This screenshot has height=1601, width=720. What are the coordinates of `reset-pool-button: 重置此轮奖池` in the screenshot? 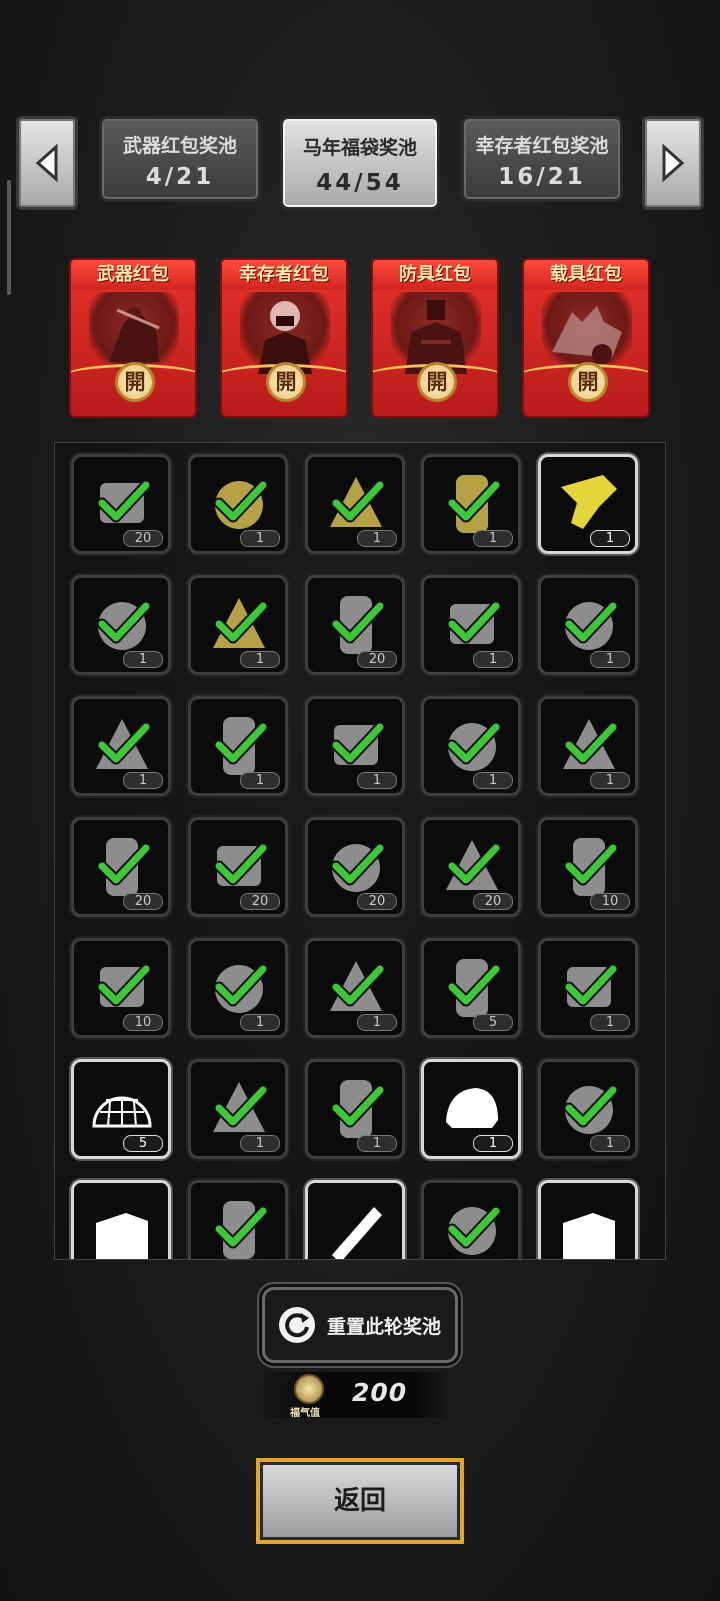 It's located at (360, 1325).